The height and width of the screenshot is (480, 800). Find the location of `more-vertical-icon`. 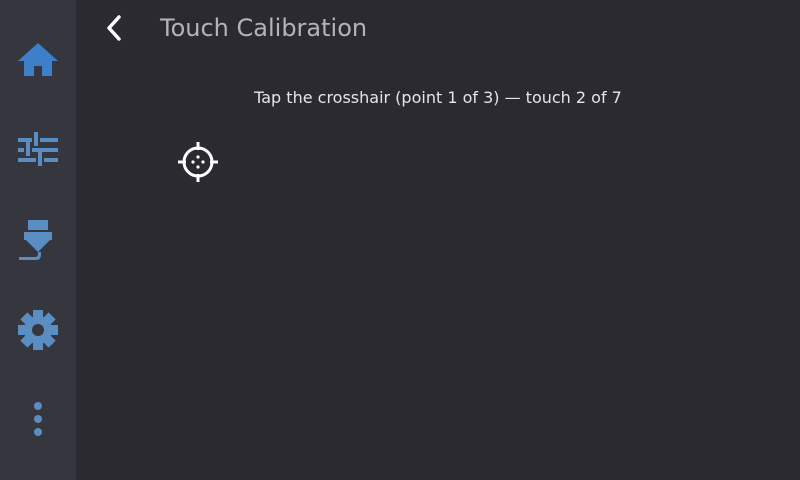

more-vertical-icon is located at coordinates (38, 419).